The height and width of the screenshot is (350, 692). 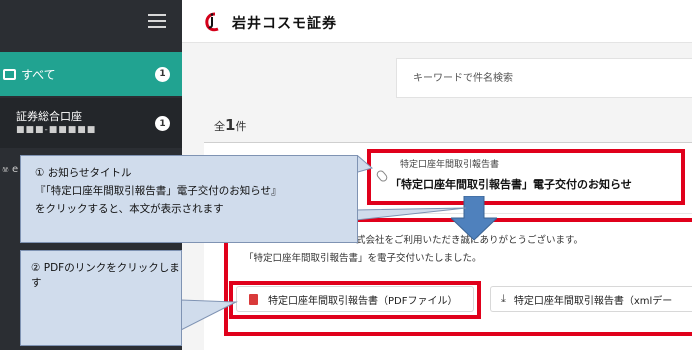 What do you see at coordinates (219, 126) in the screenshot?
I see `count-prefix: 全` at bounding box center [219, 126].